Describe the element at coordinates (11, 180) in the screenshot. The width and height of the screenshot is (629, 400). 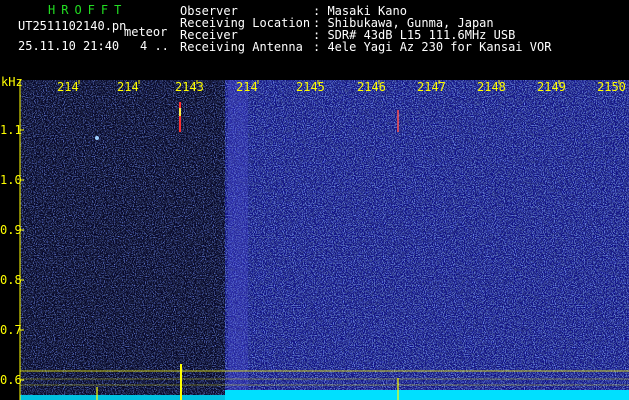
I see `y-tick-label: 1.0` at that location.